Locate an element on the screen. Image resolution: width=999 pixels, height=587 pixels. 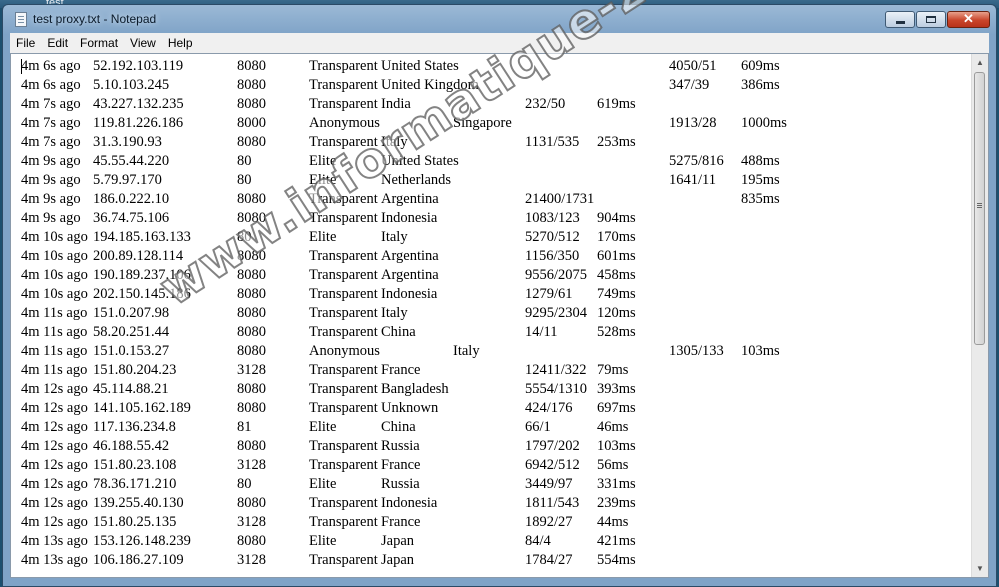
arrow-down-icon: ▼ is located at coordinates (980, 568).